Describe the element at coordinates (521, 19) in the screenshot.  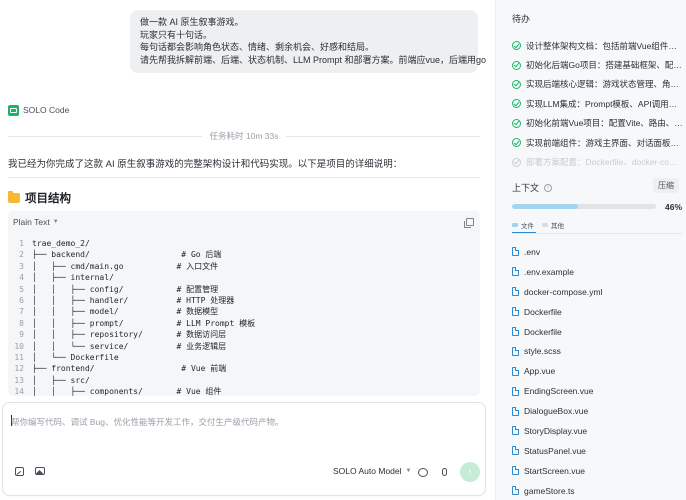
I see `todo-title: 待办` at that location.